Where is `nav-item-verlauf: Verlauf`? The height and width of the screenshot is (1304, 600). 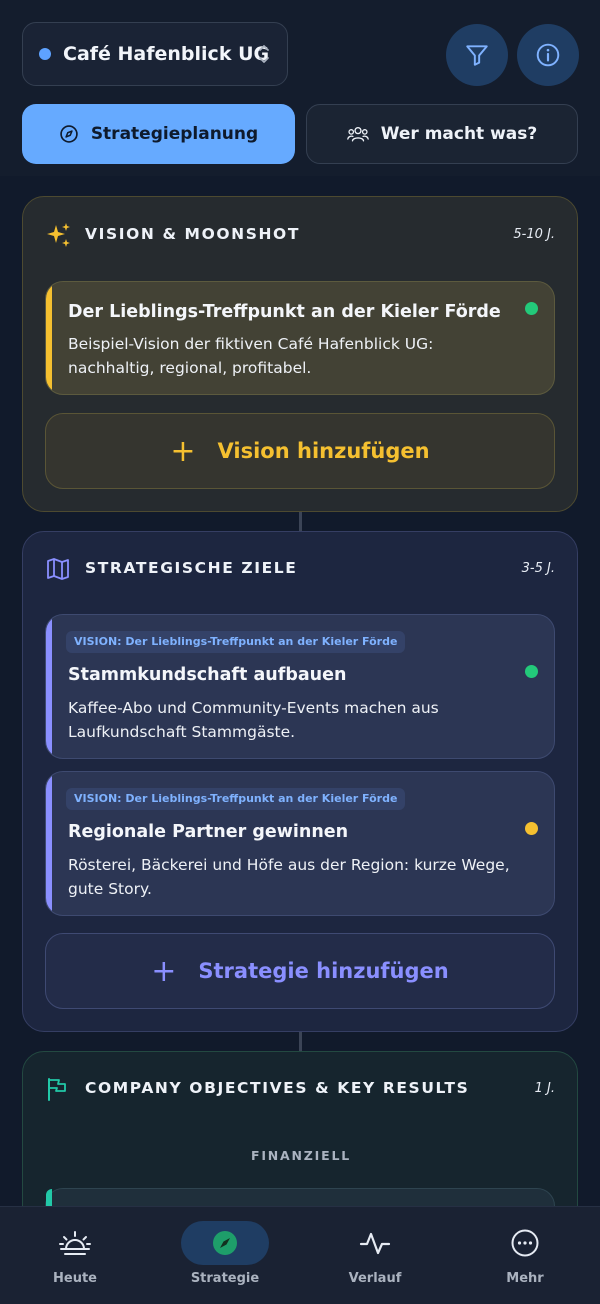 nav-item-verlauf: Verlauf is located at coordinates (375, 1255).